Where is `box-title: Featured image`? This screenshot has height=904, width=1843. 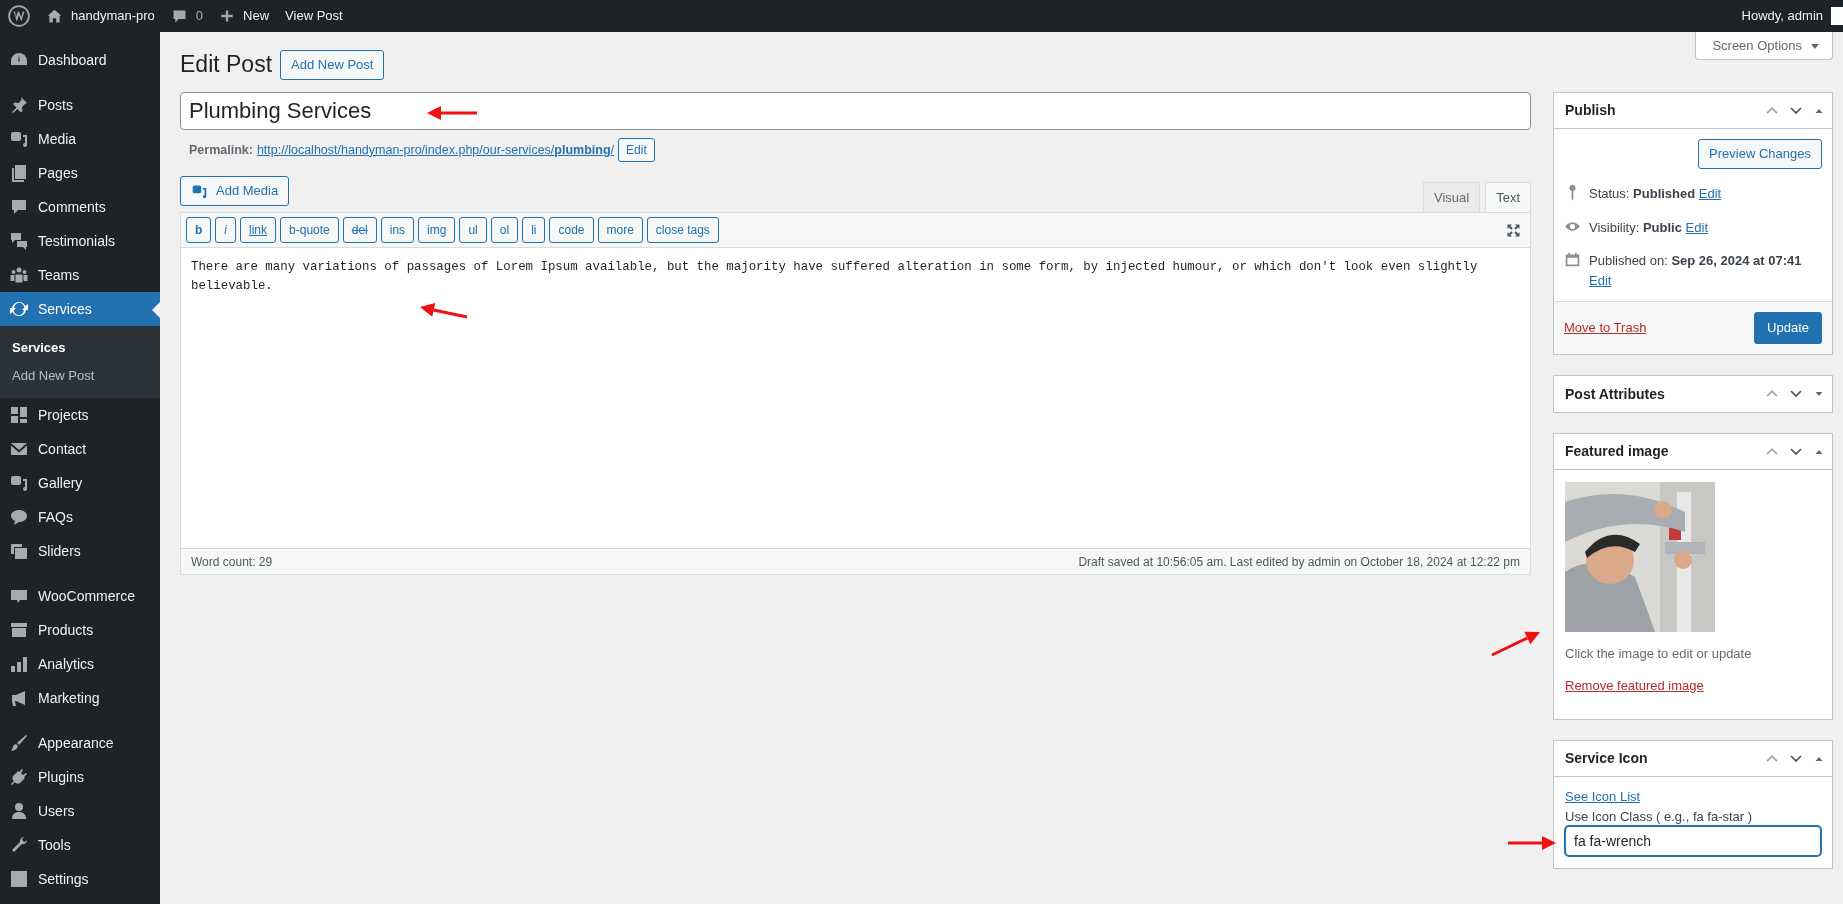
box-title: Featured image is located at coordinates (1617, 451).